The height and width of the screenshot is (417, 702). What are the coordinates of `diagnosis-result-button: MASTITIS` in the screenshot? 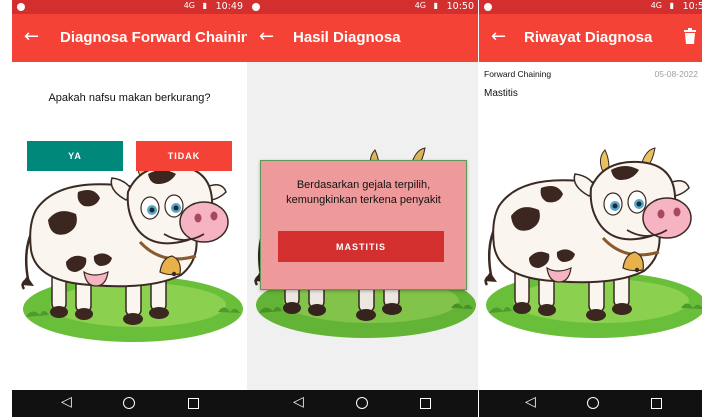 It's located at (361, 246).